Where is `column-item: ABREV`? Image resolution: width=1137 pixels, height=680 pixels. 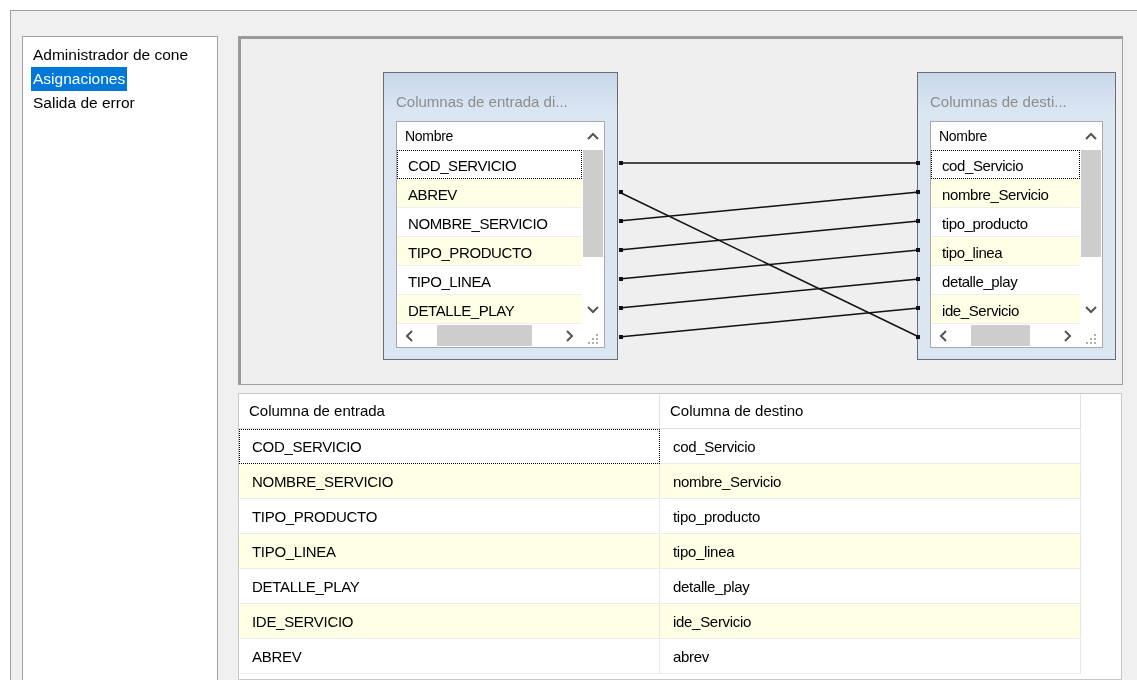 column-item: ABREV is located at coordinates (489, 193).